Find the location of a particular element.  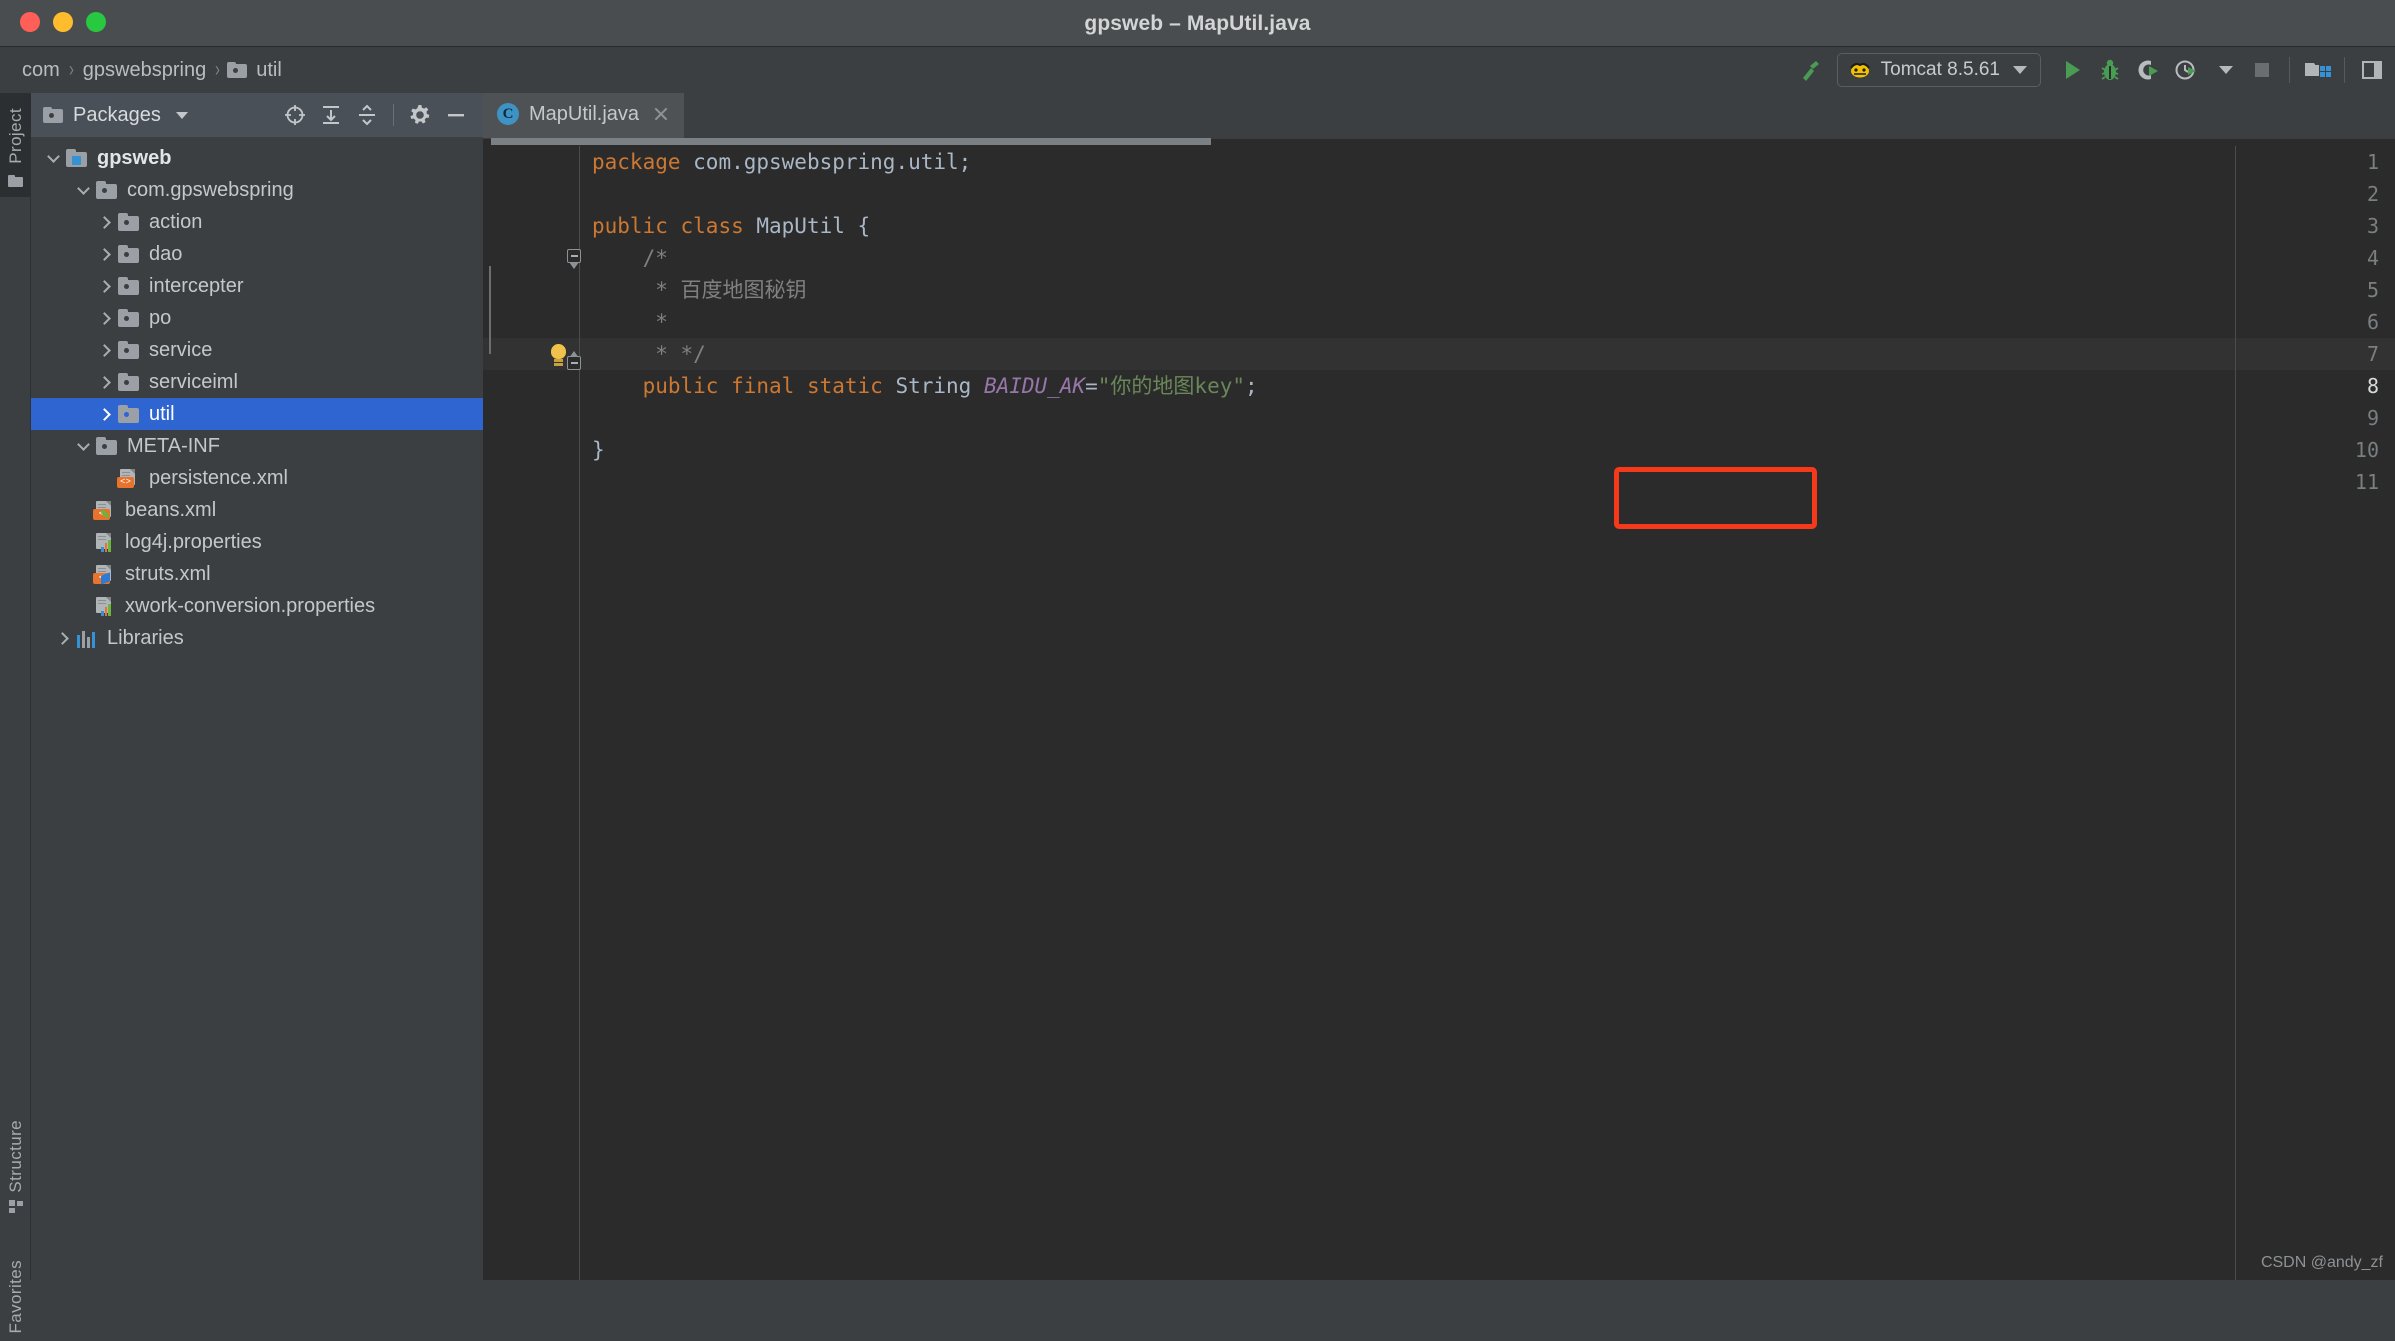

tree-item-struts-xml: < struts.xml is located at coordinates (257, 574).